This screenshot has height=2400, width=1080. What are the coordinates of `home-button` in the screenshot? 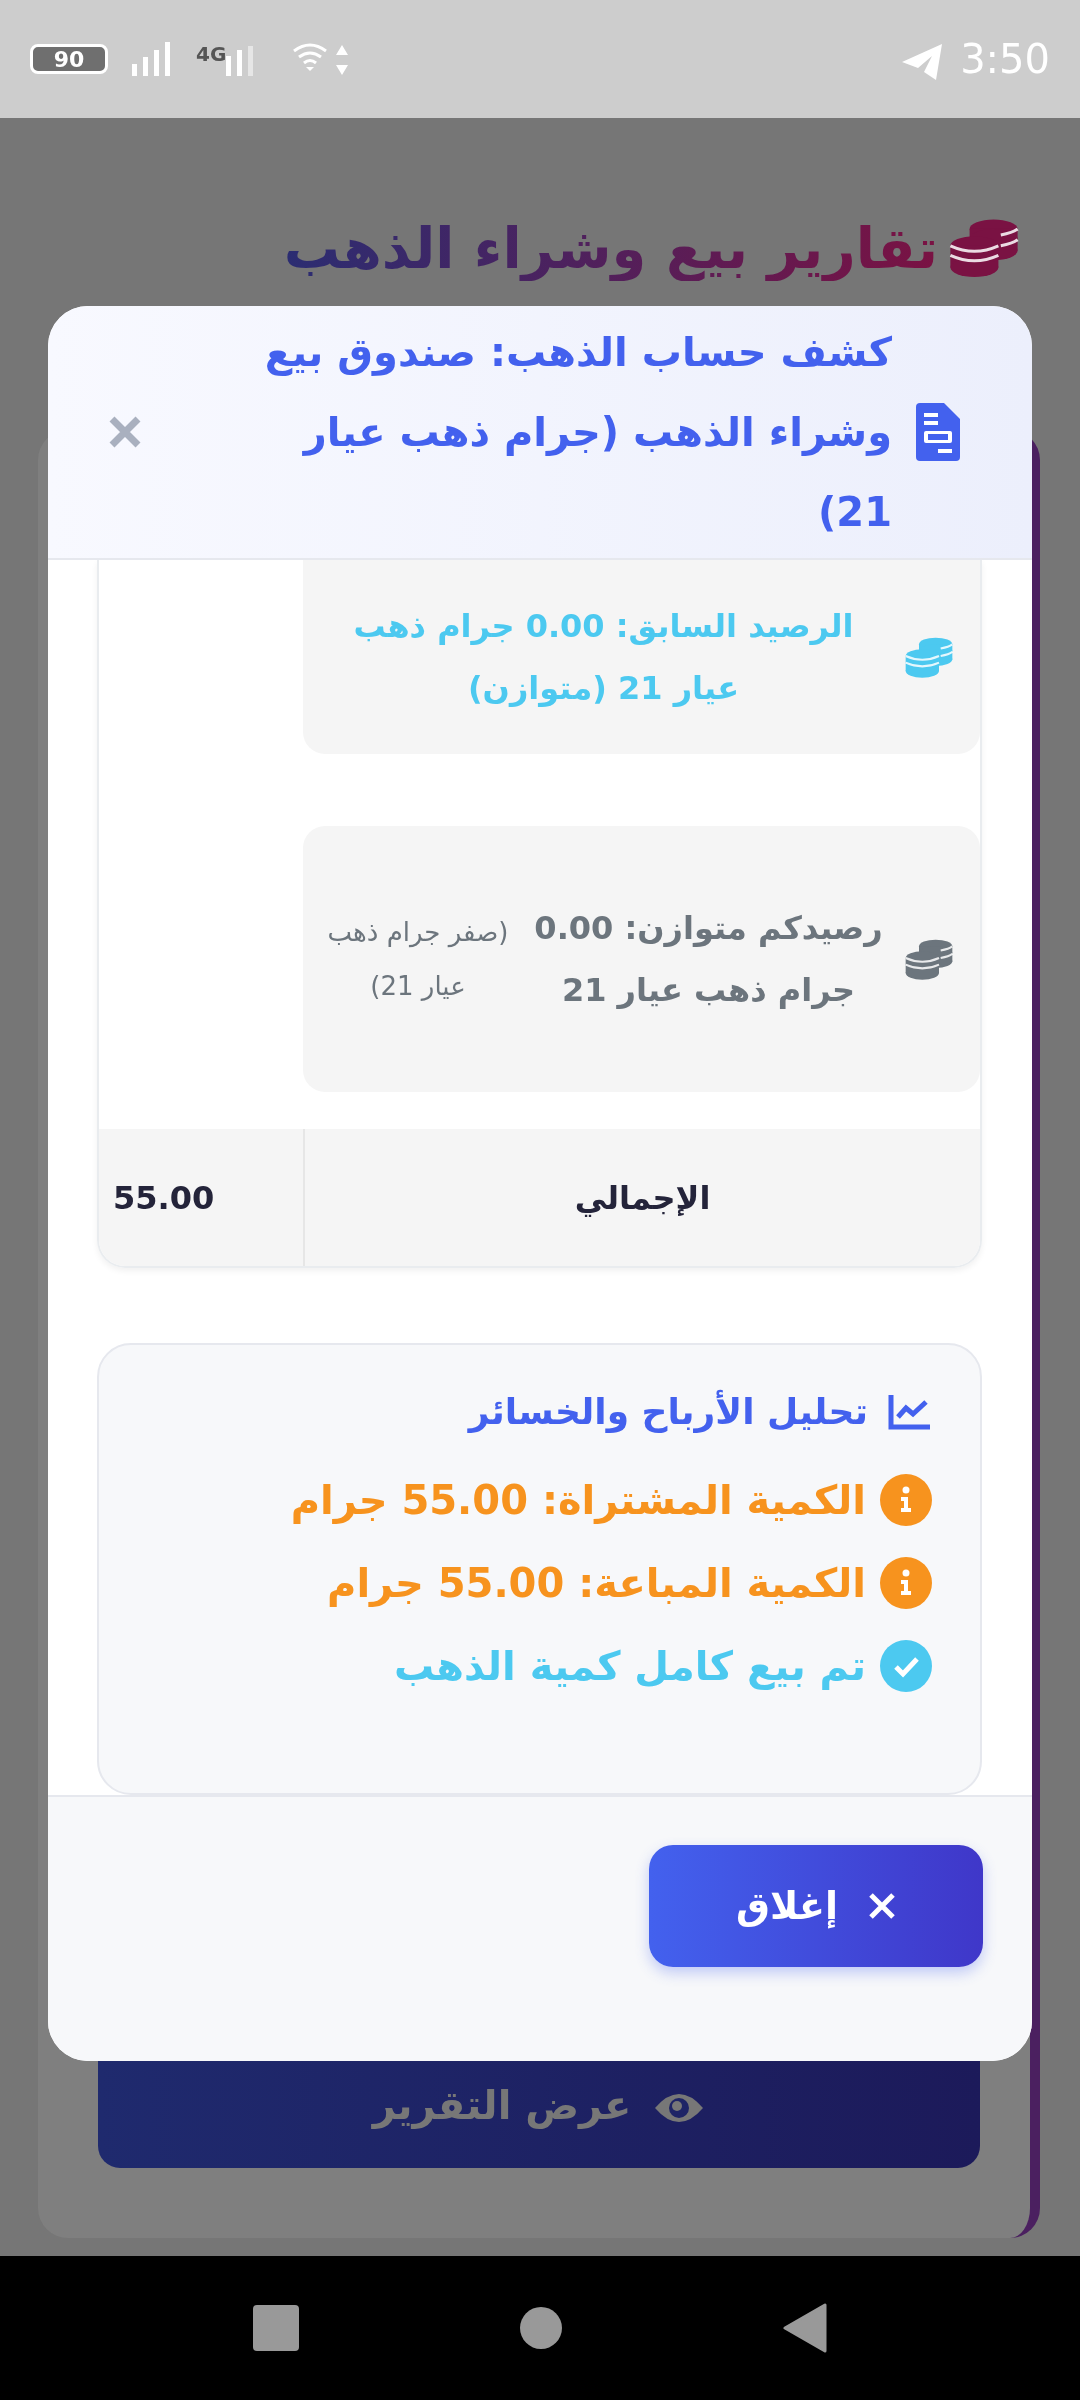 It's located at (541, 2328).